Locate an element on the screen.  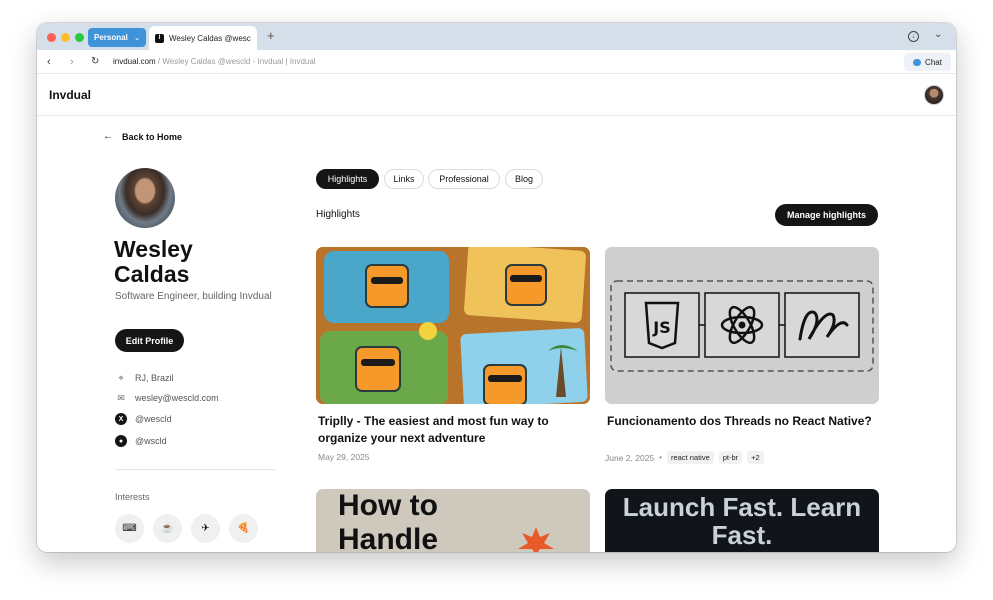
chat-button: Chat is located at coordinates (927, 62).